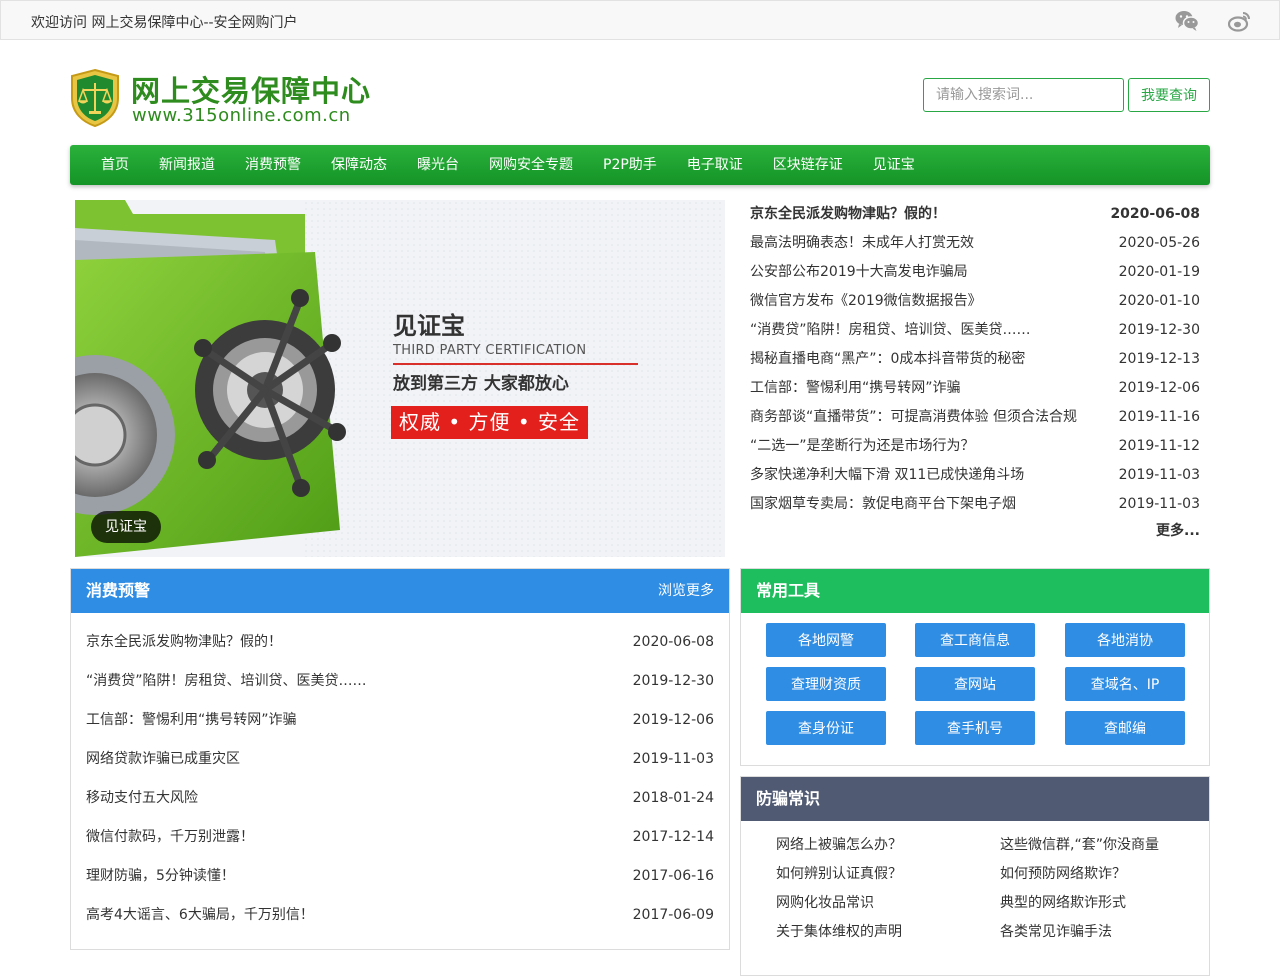 Image resolution: width=1280 pixels, height=976 pixels. Describe the element at coordinates (866, 301) in the screenshot. I see `news-title: 微信官方发布《2019微信数据报告》` at that location.